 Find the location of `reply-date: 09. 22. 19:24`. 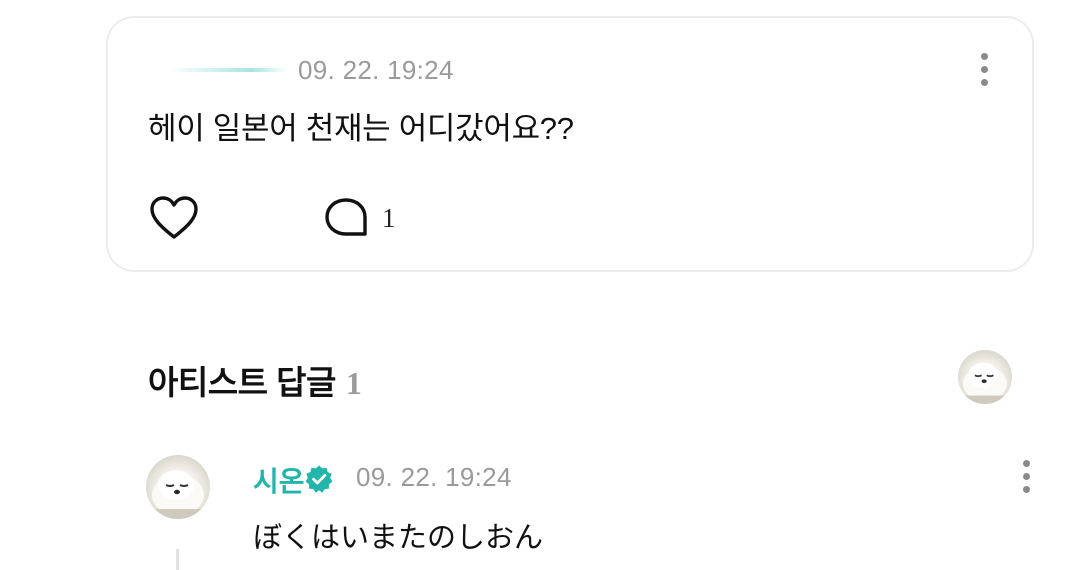

reply-date: 09. 22. 19:24 is located at coordinates (434, 477).